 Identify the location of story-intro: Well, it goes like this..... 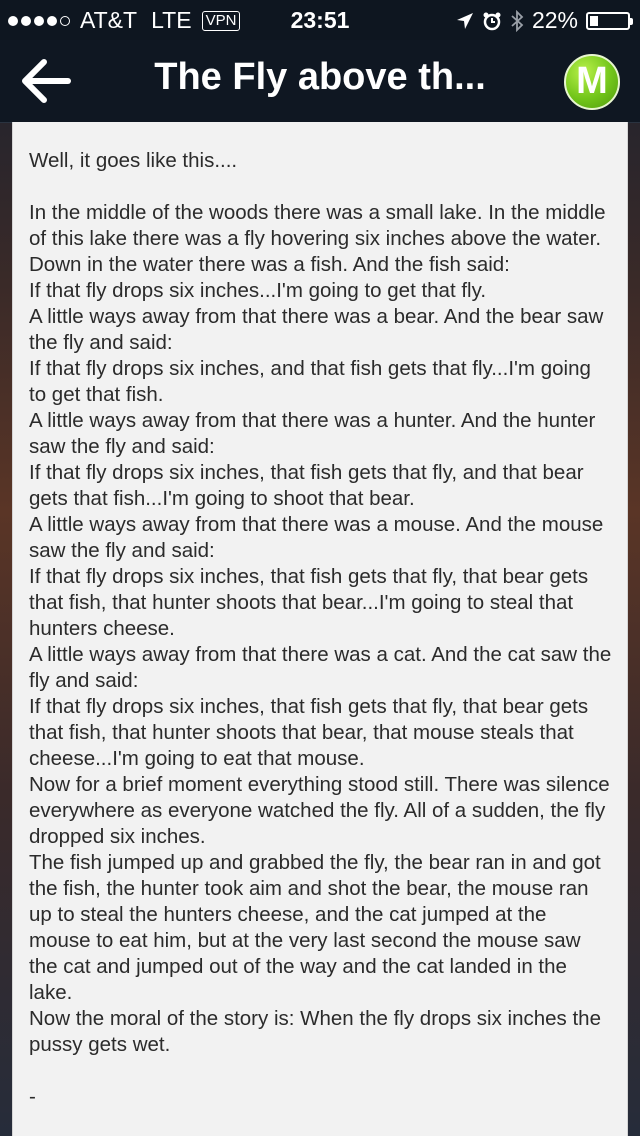
(133, 160).